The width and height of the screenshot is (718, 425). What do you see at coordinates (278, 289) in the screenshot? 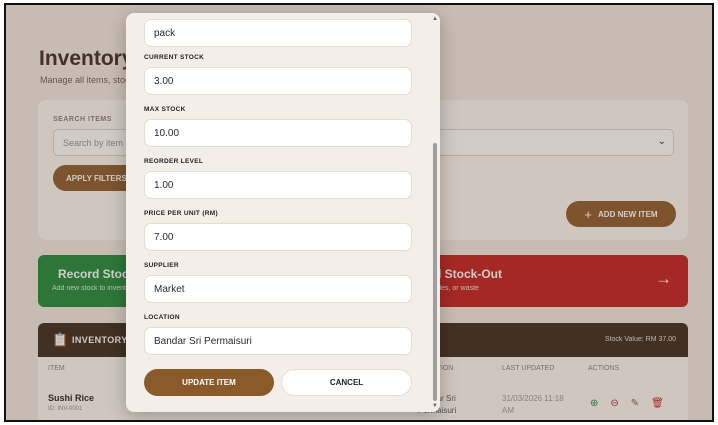
I see `supplier-field: Market` at bounding box center [278, 289].